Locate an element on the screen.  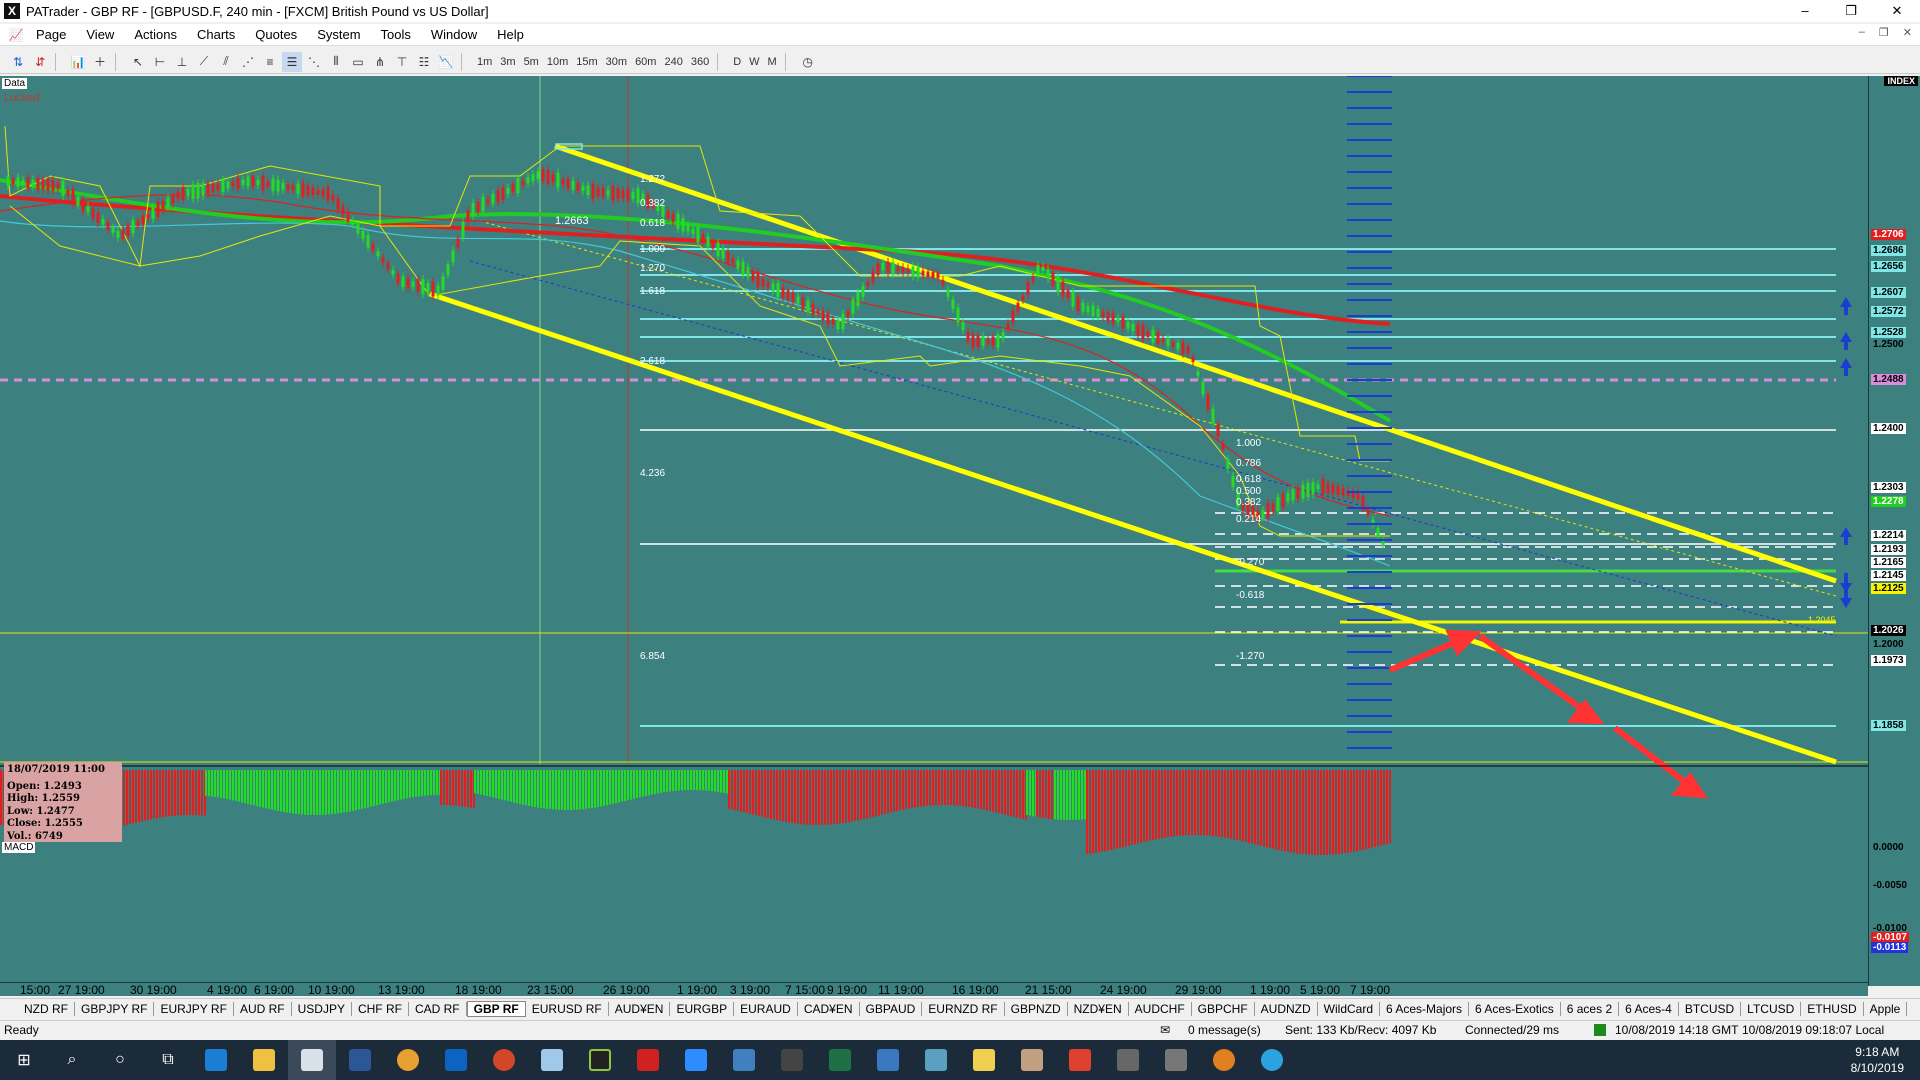
mdi-close-button: ✕ is located at coordinates (1907, 32).